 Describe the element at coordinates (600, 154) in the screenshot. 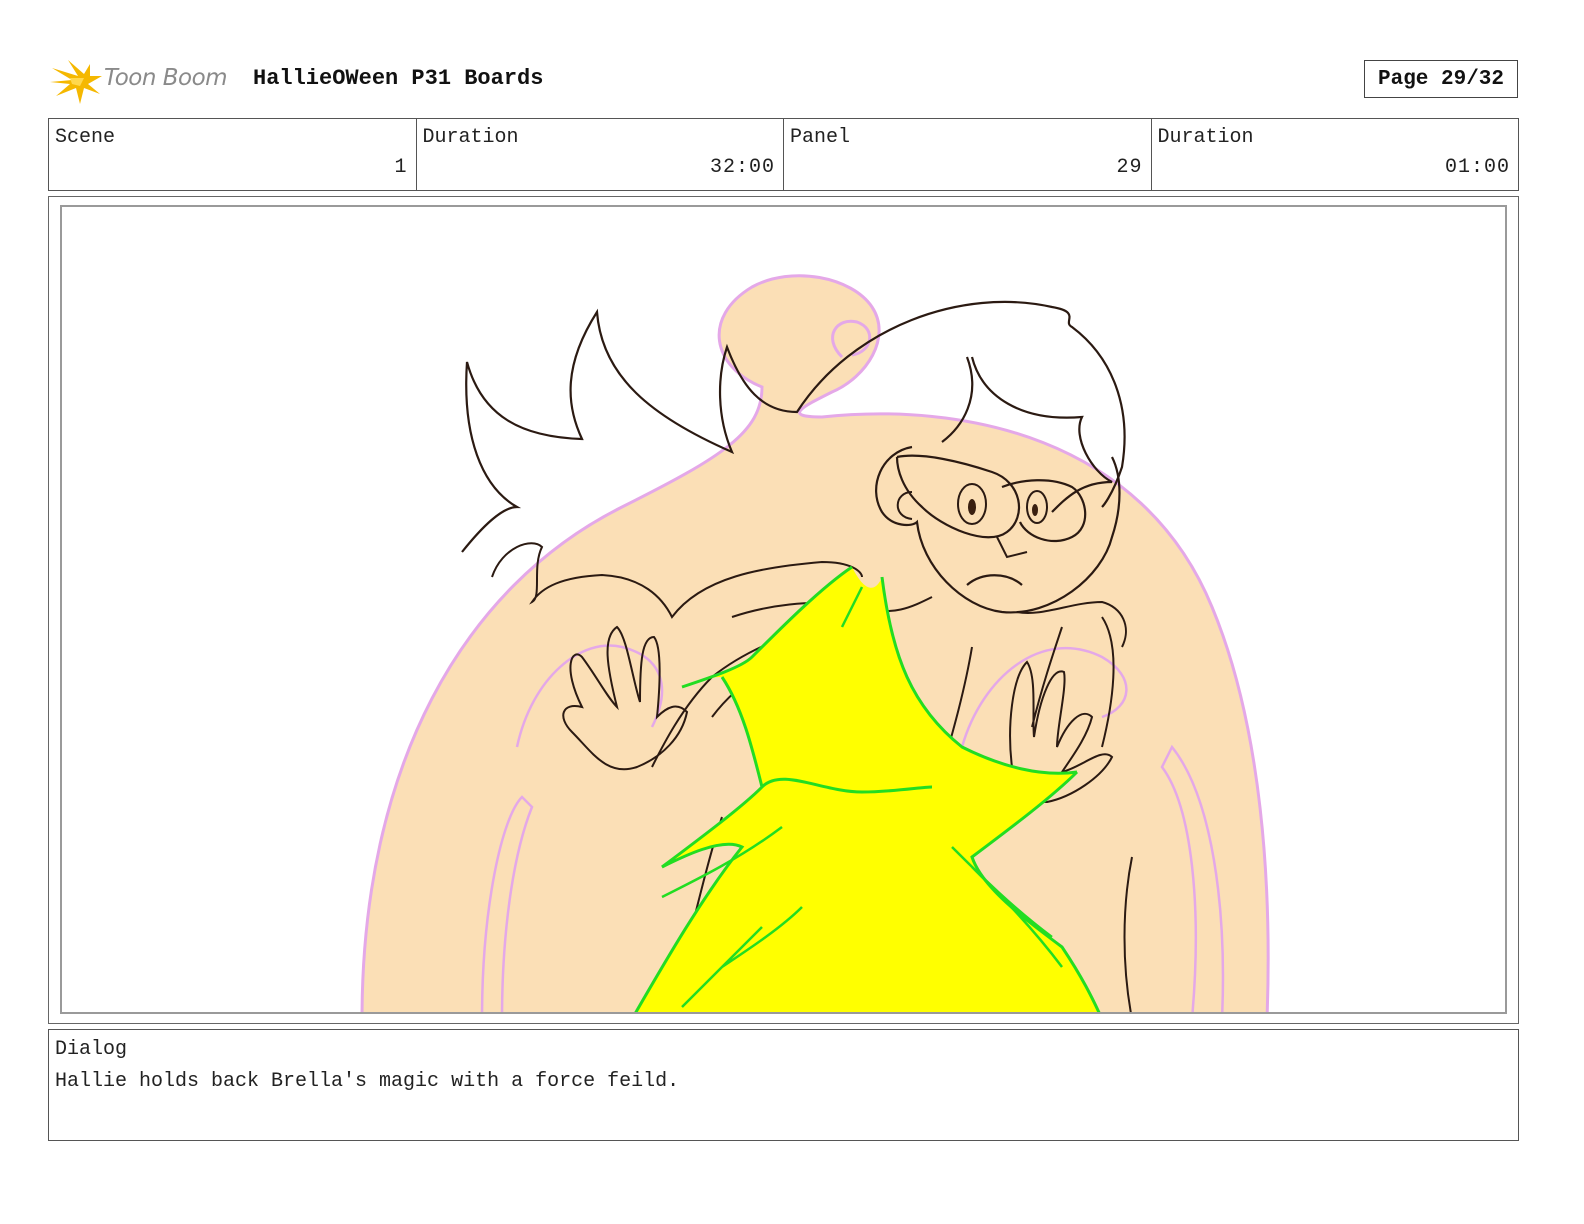

I see `scene-duration-cell: Duration 32:00` at that location.